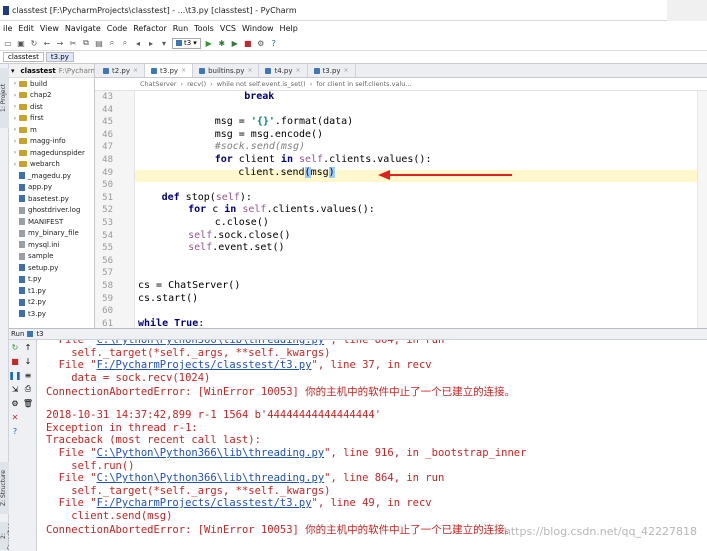 The image size is (707, 551). What do you see at coordinates (86, 43) in the screenshot?
I see `copy-icon: ⧉` at bounding box center [86, 43].